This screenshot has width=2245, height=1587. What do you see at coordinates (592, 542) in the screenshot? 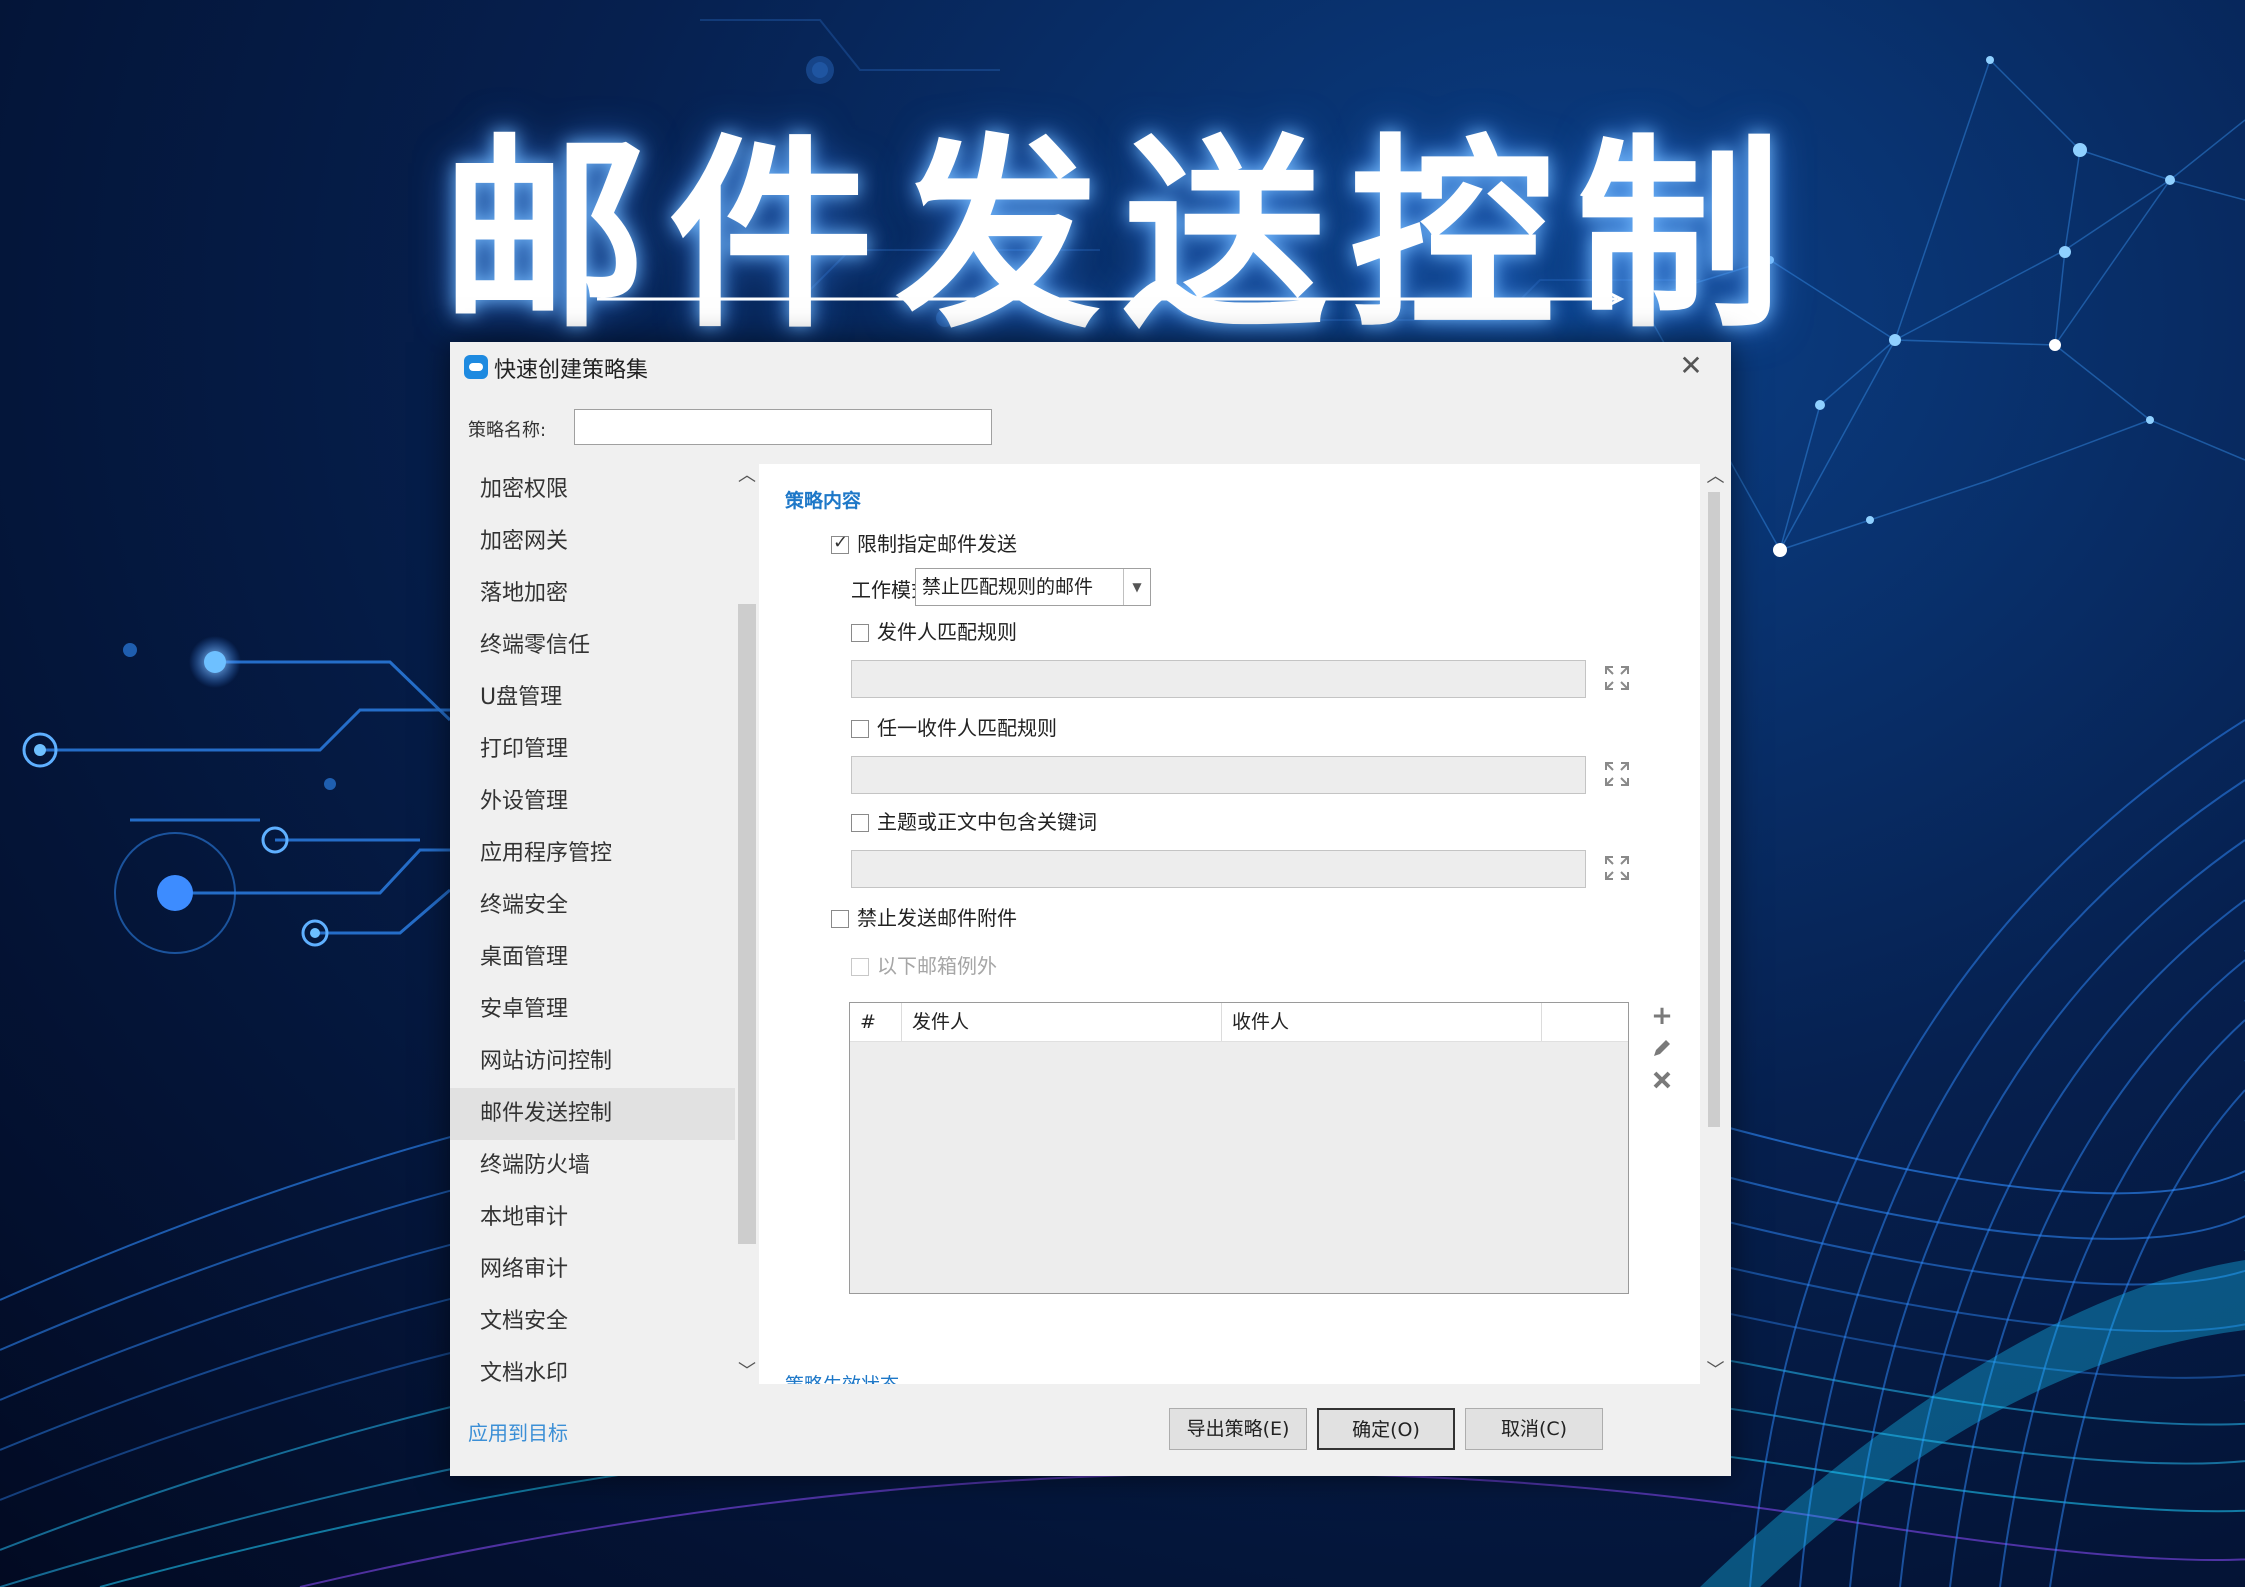
I see `sidebar-item-encryption-gateway: 加密网关` at bounding box center [592, 542].